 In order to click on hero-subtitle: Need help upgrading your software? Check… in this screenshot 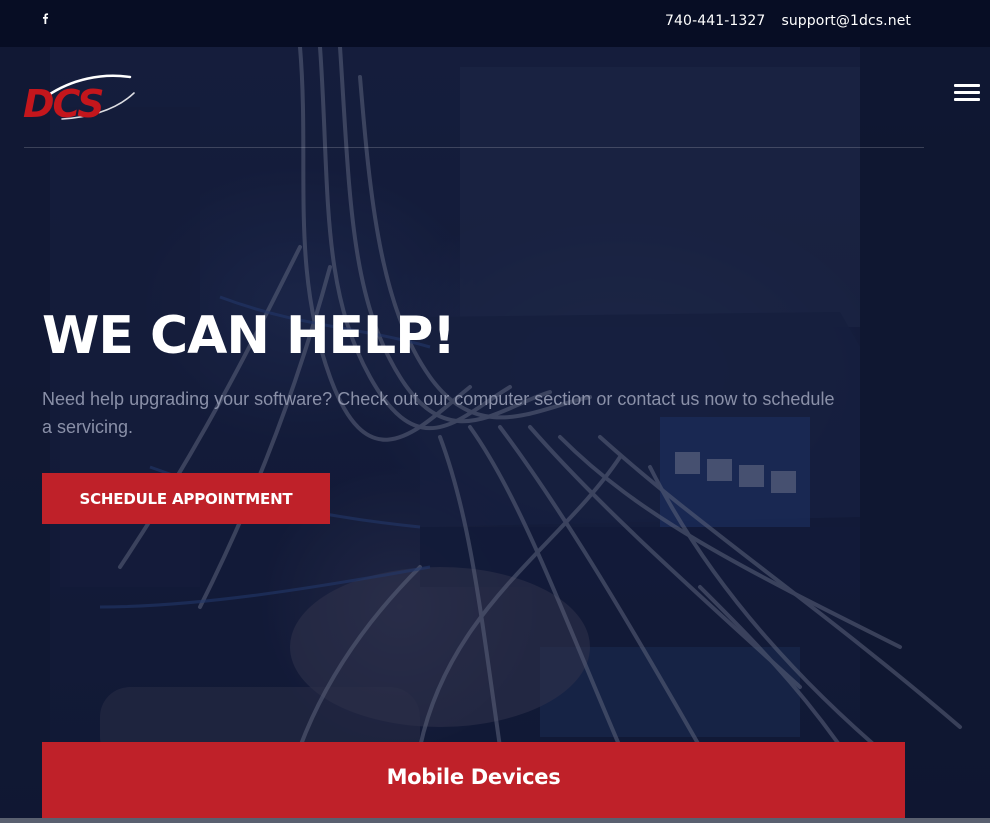, I will do `click(438, 413)`.